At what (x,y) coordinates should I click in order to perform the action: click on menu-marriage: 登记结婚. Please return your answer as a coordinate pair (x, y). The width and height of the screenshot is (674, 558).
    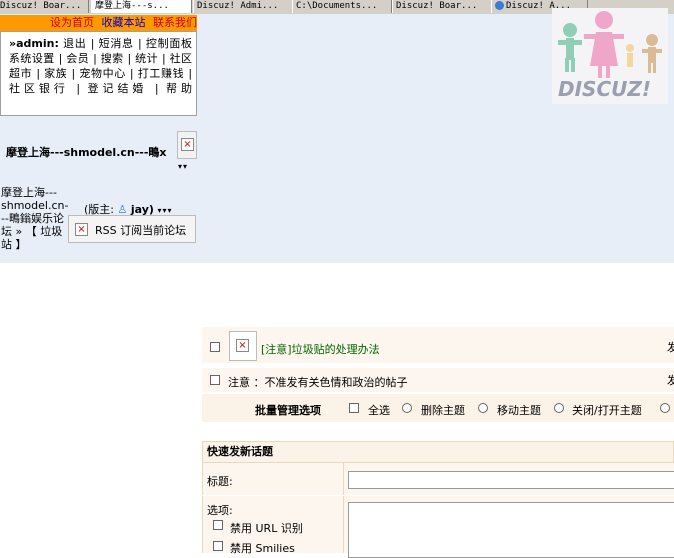
    Looking at the image, I should click on (118, 88).